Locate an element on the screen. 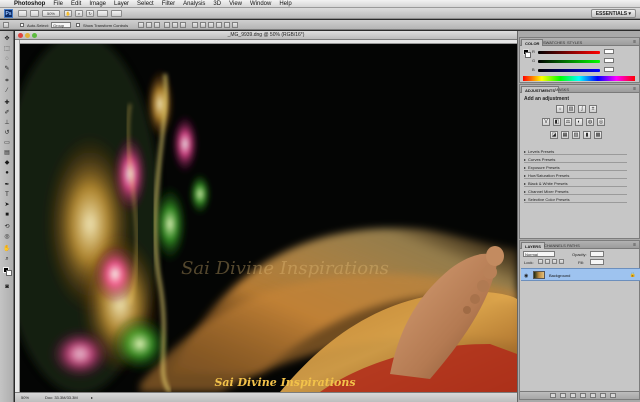  vibrance-icon: V is located at coordinates (546, 122).